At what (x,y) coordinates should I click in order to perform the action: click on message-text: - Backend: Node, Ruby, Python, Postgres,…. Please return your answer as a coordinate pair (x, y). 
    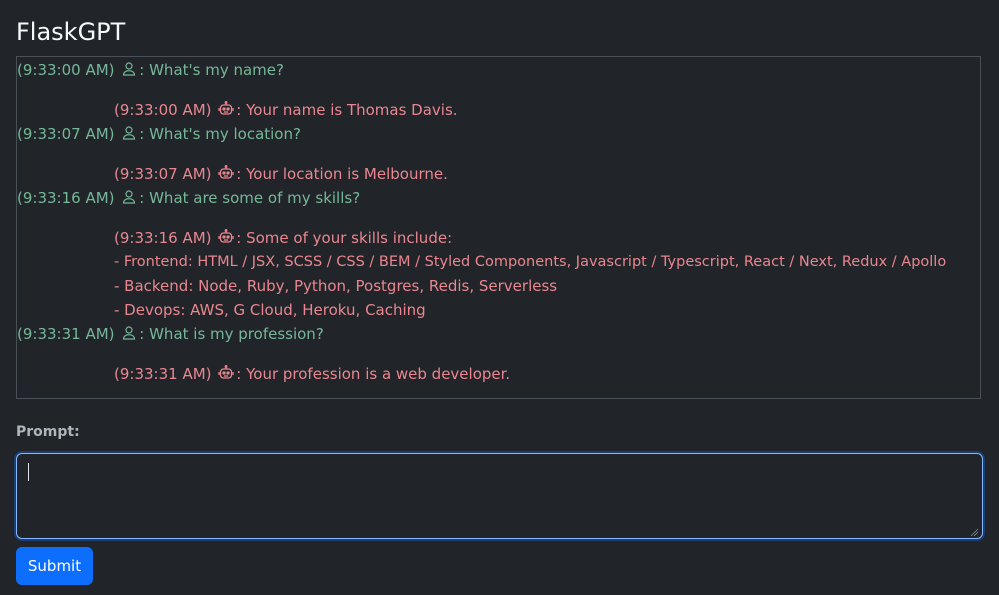
    Looking at the image, I should click on (336, 286).